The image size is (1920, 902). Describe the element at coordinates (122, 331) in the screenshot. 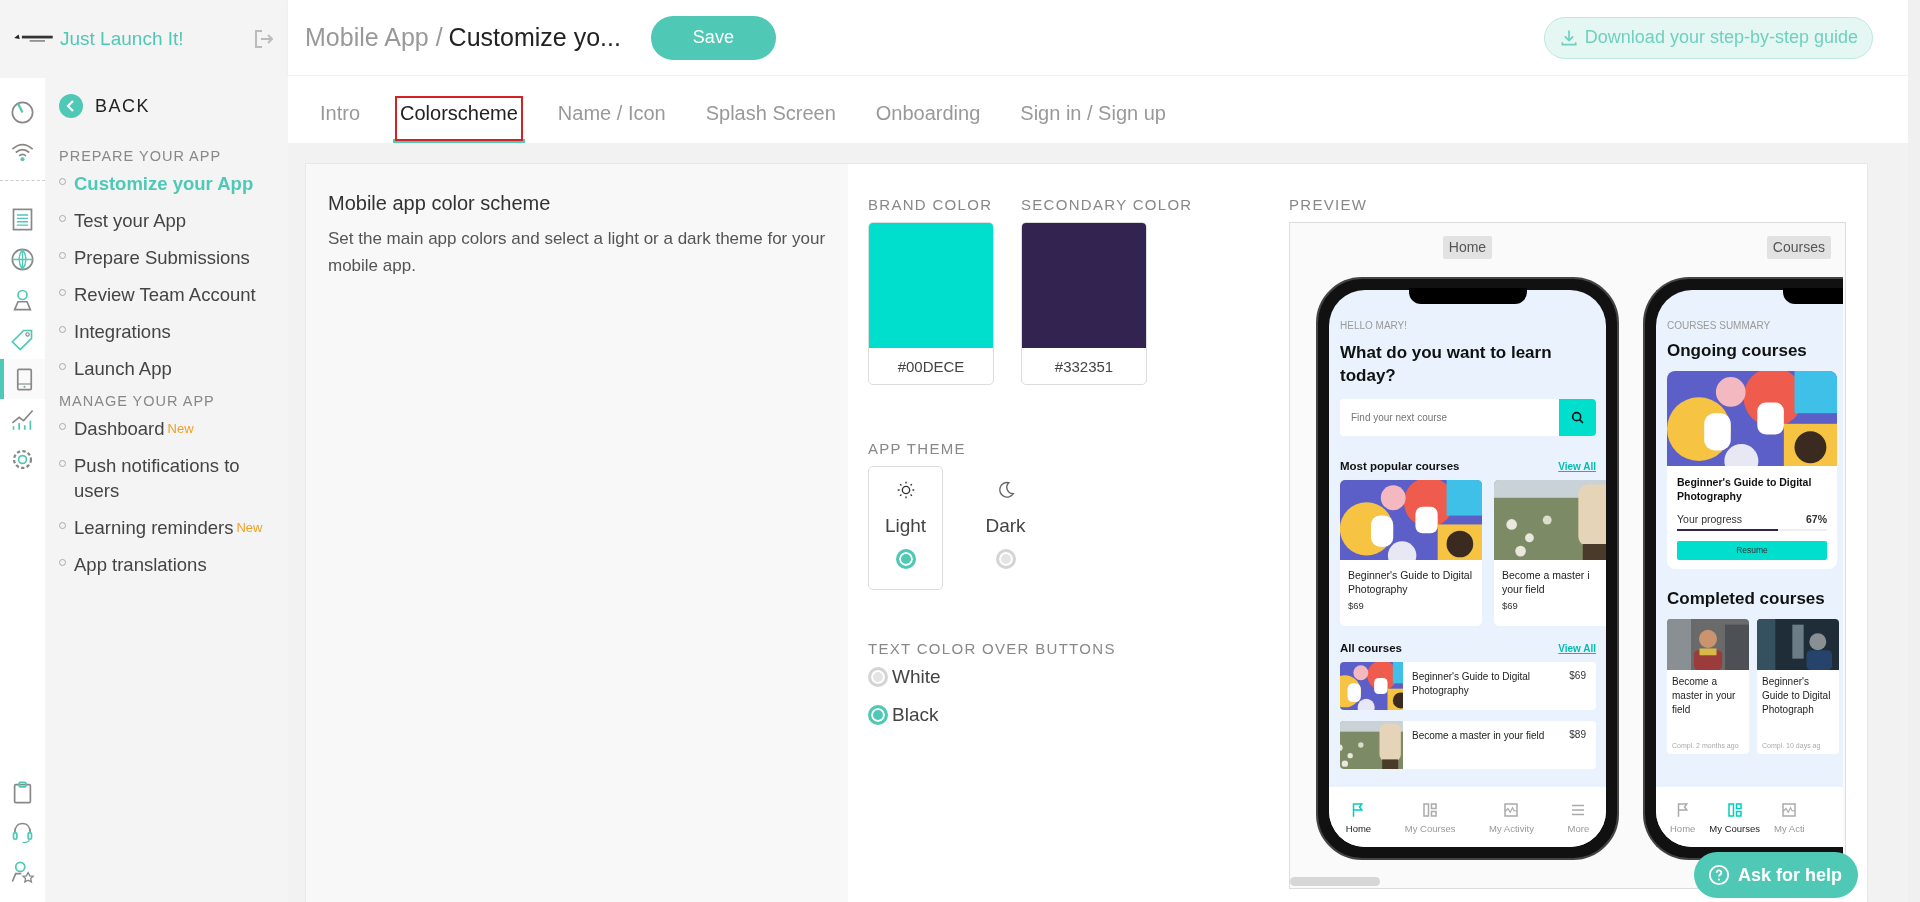

I see `nav-link: Integrations` at that location.